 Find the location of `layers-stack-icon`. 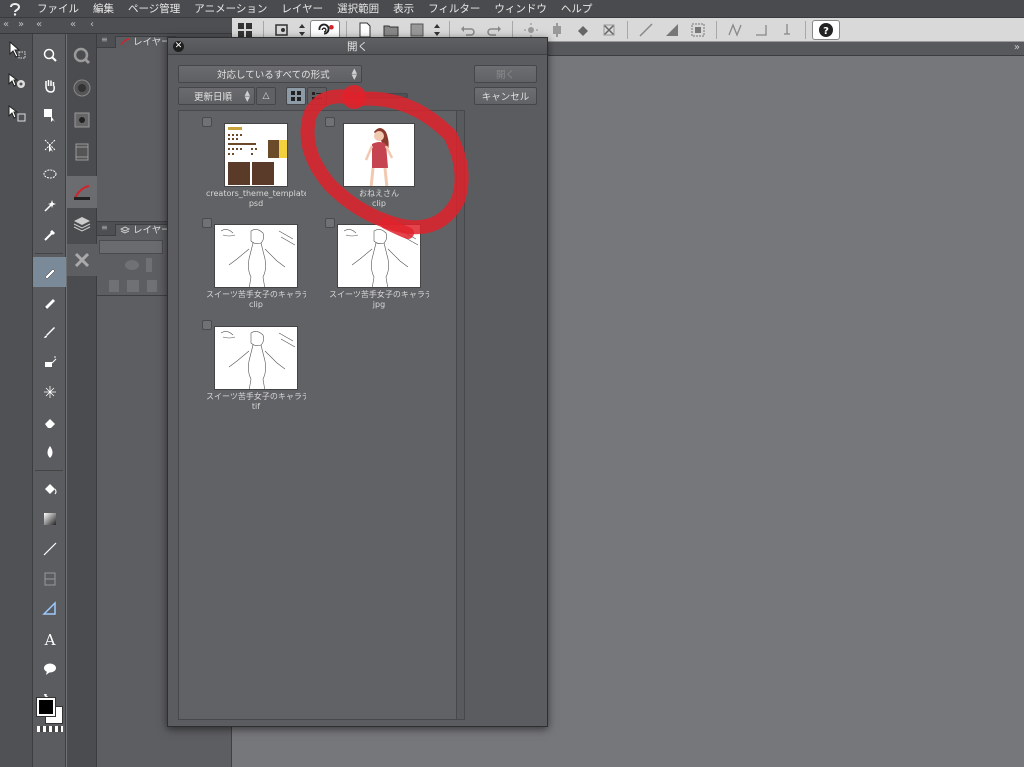

layers-stack-icon is located at coordinates (82, 224).